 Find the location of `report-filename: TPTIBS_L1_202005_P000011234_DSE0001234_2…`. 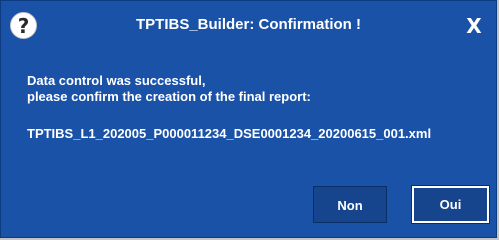

report-filename: TPTIBS_L1_202005_P000011234_DSE0001234_2… is located at coordinates (229, 133).